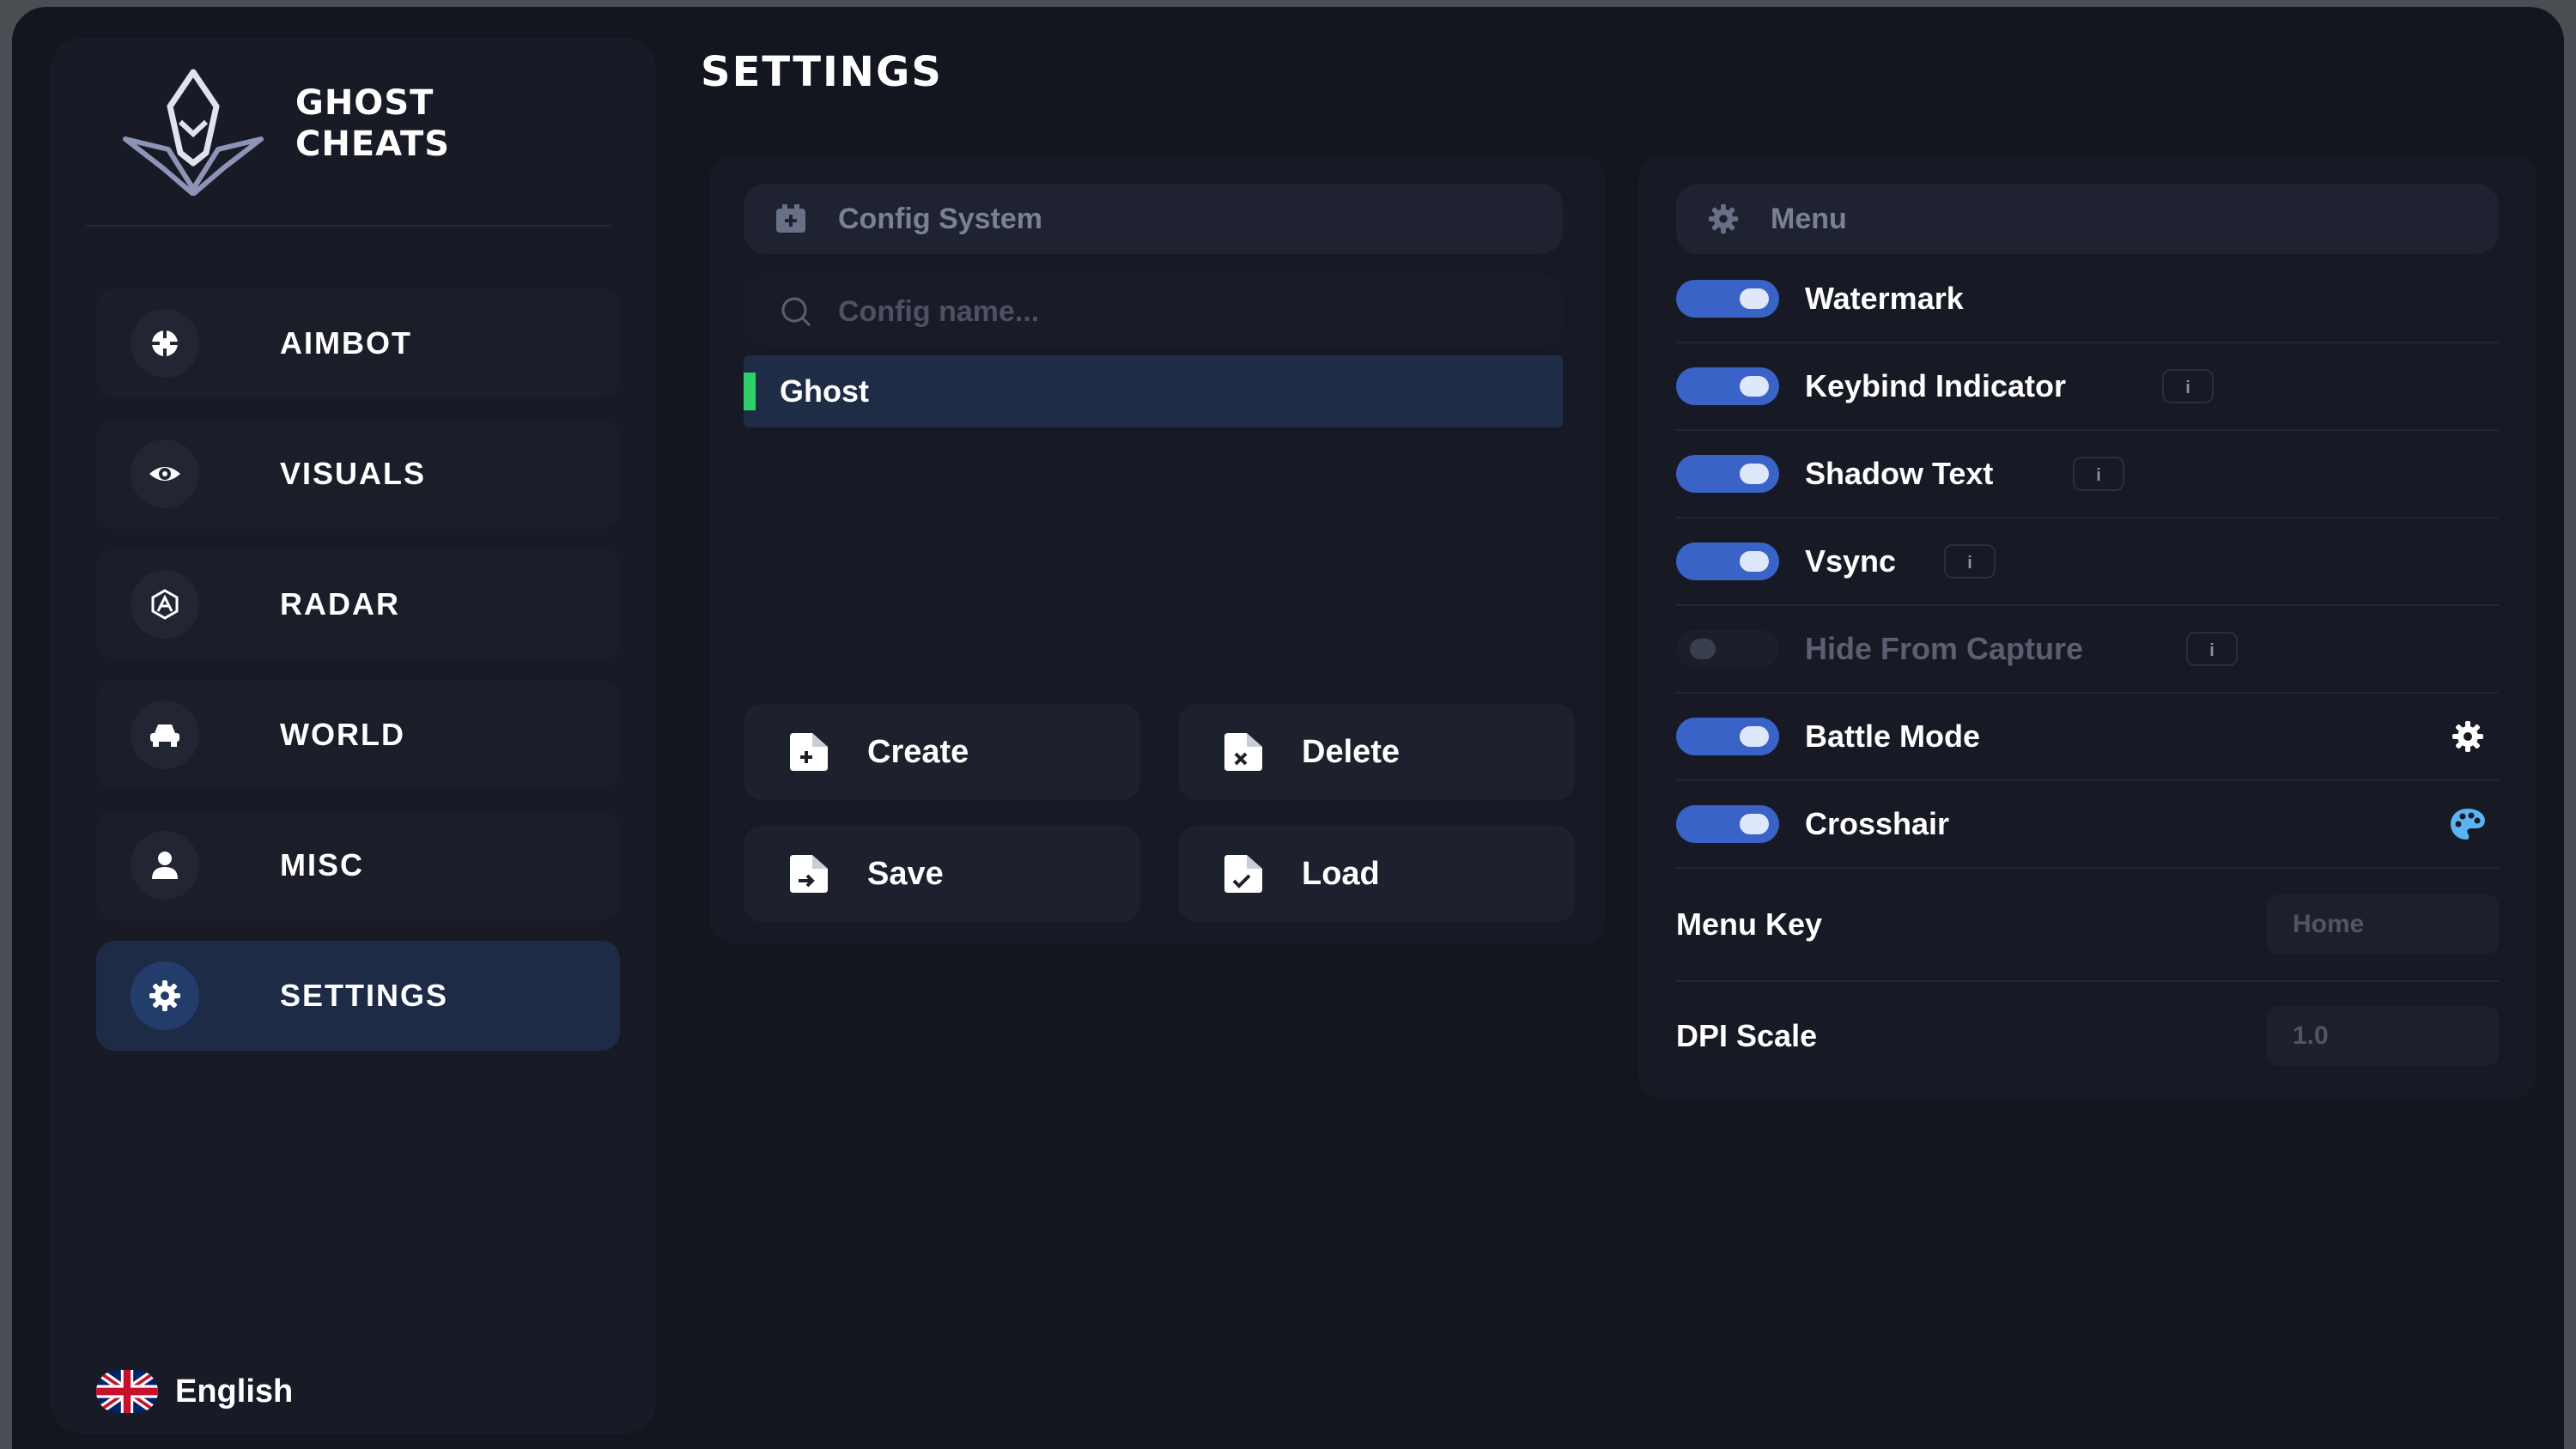 This screenshot has width=2576, height=1449. Describe the element at coordinates (1341, 874) in the screenshot. I see `load-label: Load` at that location.